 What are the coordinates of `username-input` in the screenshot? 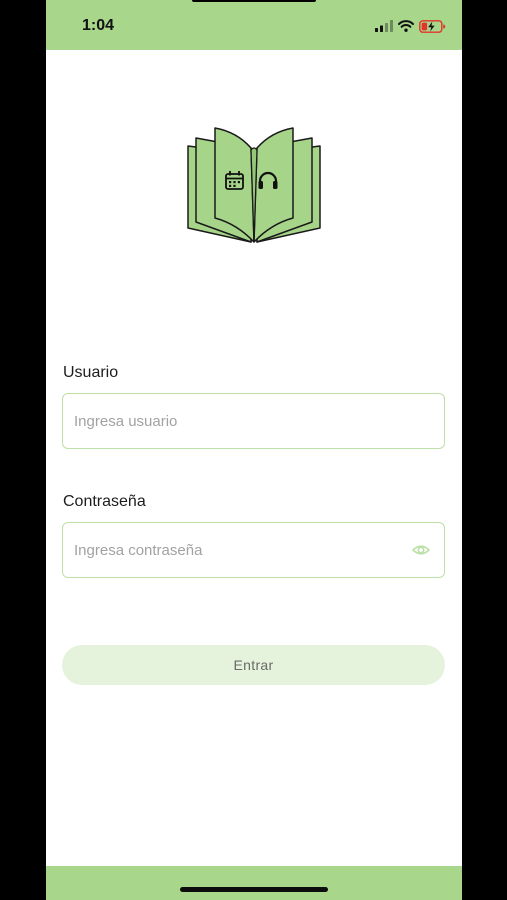 It's located at (234, 421).